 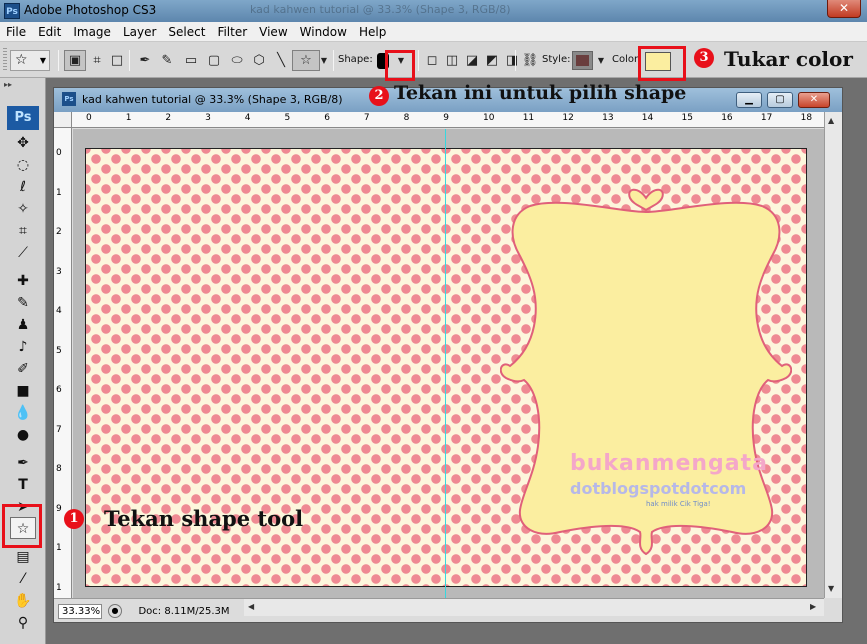 What do you see at coordinates (512, 60) in the screenshot?
I see `exclude-icon: ◨` at bounding box center [512, 60].